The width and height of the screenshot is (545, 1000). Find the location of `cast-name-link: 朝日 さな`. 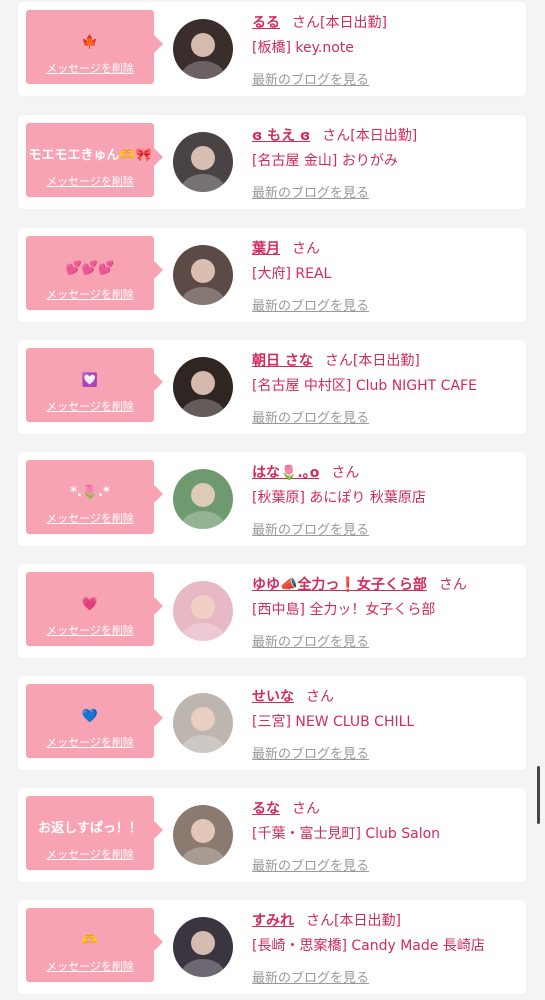

cast-name-link: 朝日 さな is located at coordinates (282, 361).